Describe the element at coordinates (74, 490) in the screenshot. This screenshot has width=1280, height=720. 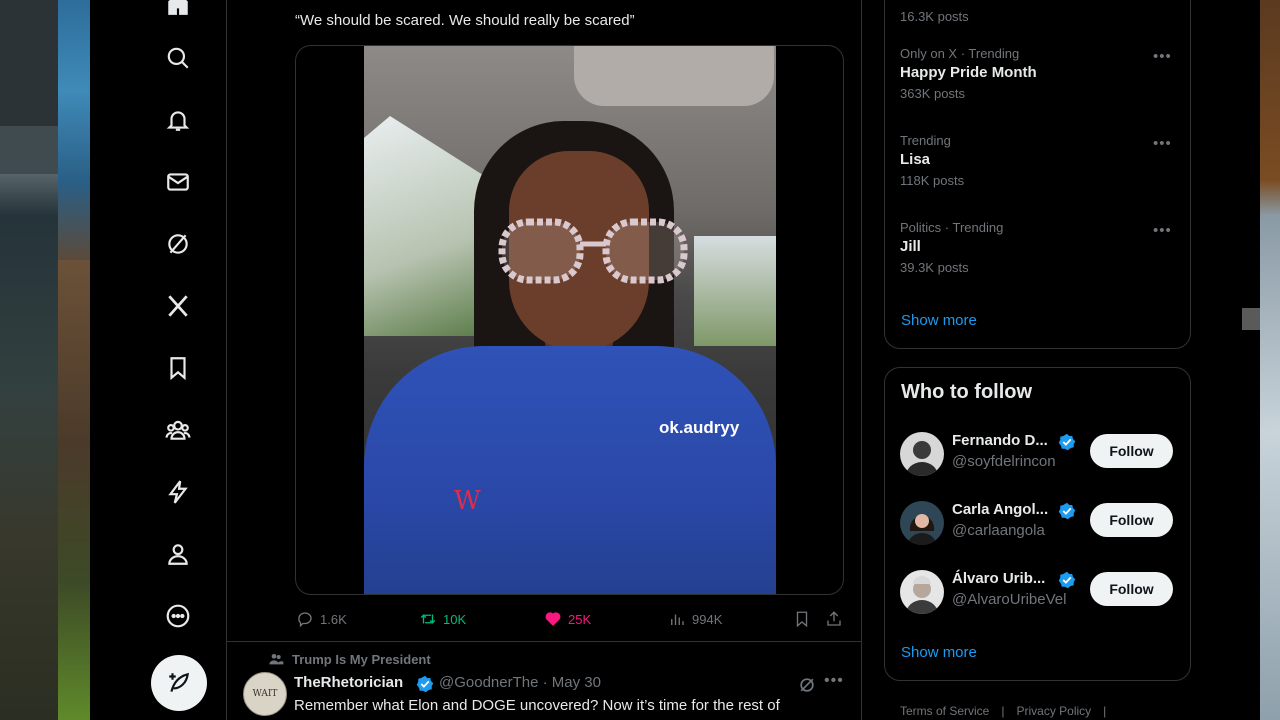
I see `wallpaper-cliff` at that location.